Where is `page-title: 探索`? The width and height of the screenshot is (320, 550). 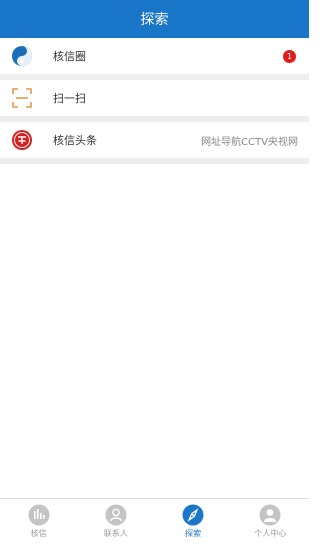
page-title: 探索 is located at coordinates (154, 20).